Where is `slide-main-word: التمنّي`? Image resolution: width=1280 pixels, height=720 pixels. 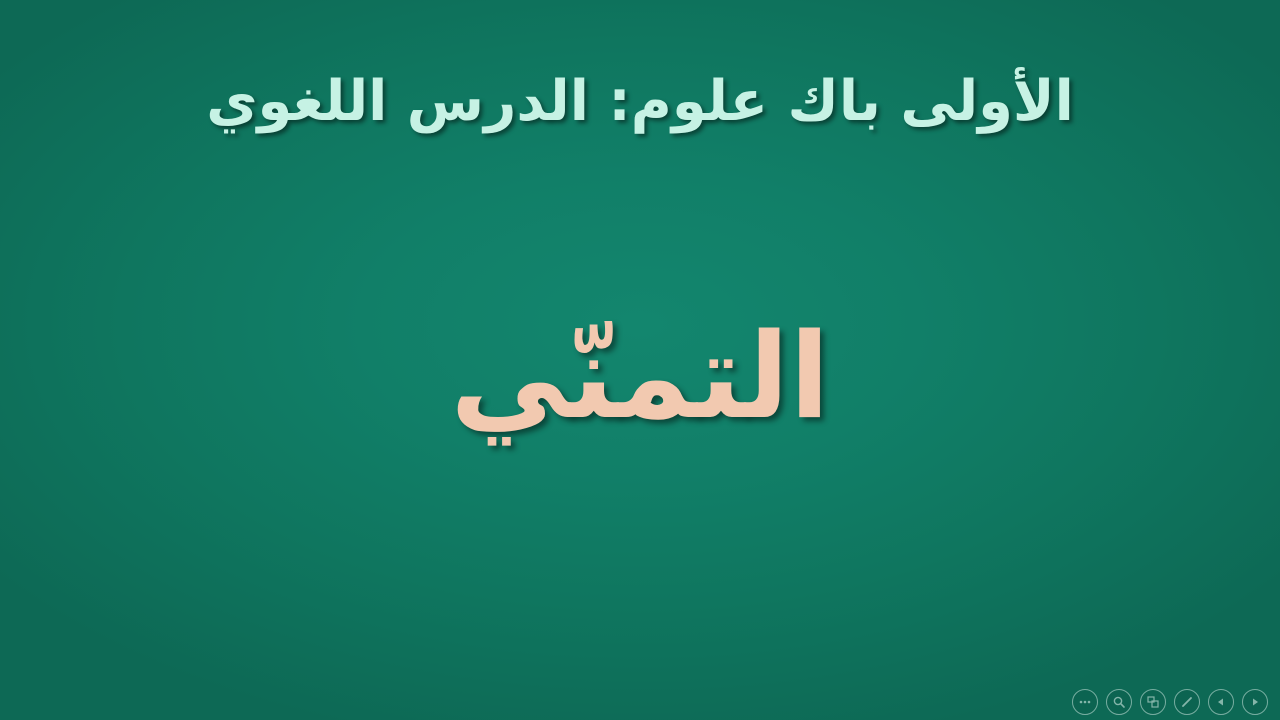 slide-main-word: التمنّي is located at coordinates (640, 376).